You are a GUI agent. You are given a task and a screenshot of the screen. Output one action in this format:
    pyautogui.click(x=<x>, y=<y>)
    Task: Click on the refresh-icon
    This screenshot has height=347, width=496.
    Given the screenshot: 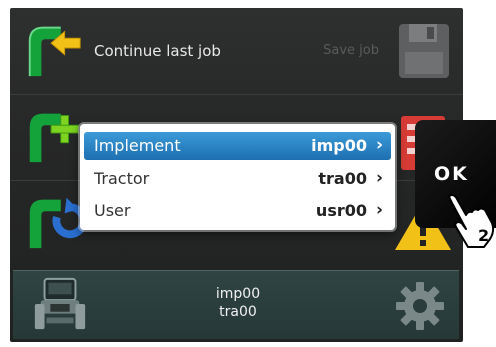 What is the action you would take?
    pyautogui.click(x=56, y=223)
    